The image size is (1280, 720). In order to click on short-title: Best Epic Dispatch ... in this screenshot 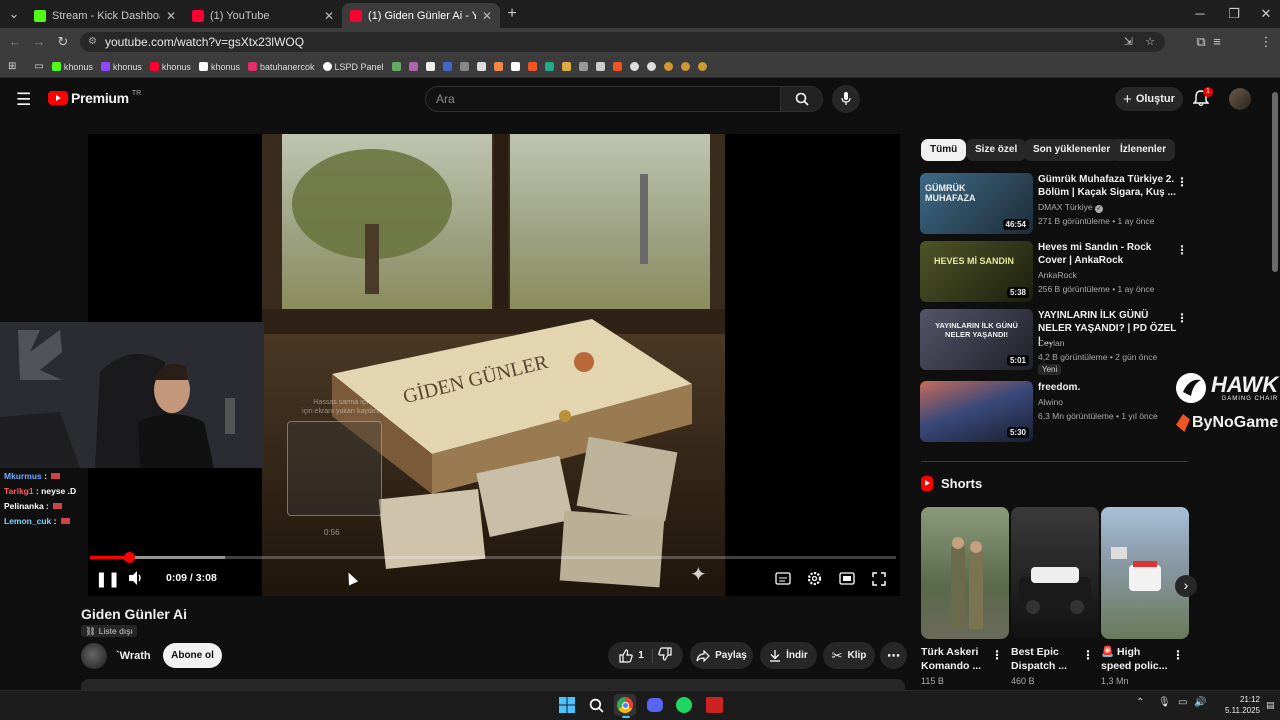, I will do `click(1046, 659)`.